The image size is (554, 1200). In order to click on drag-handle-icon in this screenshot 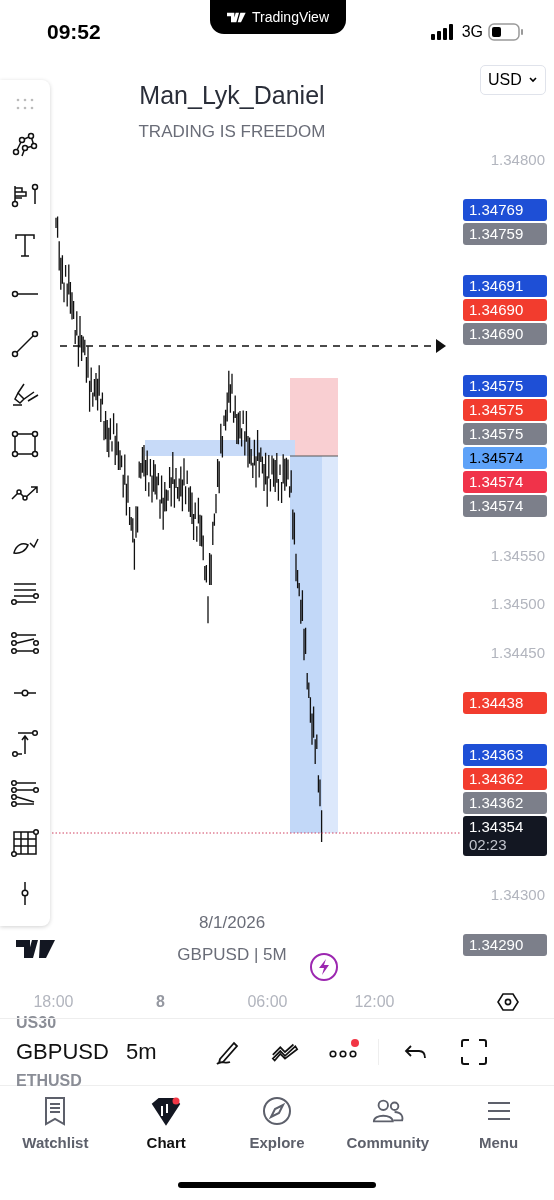, I will do `click(25, 103)`.